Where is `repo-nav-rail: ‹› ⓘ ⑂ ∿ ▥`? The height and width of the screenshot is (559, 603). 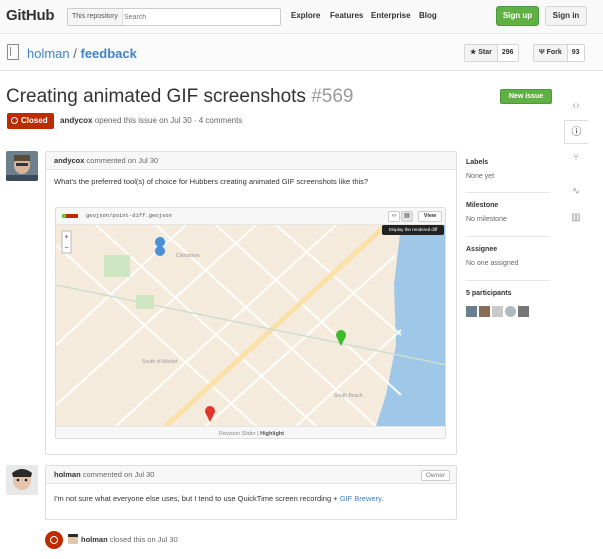 repo-nav-rail: ‹› ⓘ ⑂ ∿ ▥ is located at coordinates (576, 162).